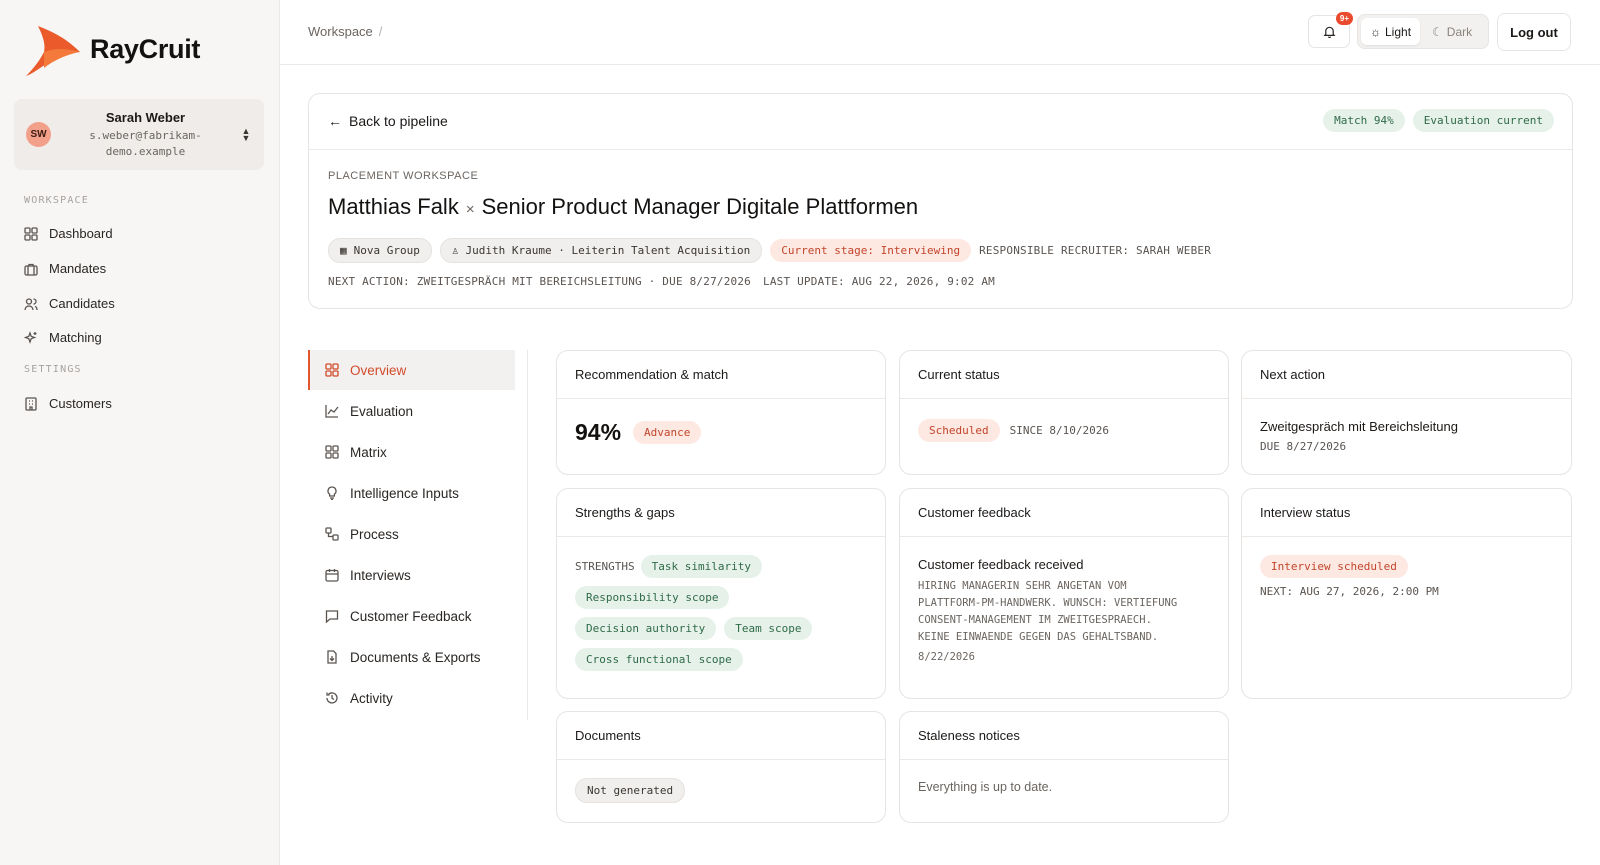 The width and height of the screenshot is (1600, 865). Describe the element at coordinates (398, 121) in the screenshot. I see `back-label: Back to pipeline` at that location.